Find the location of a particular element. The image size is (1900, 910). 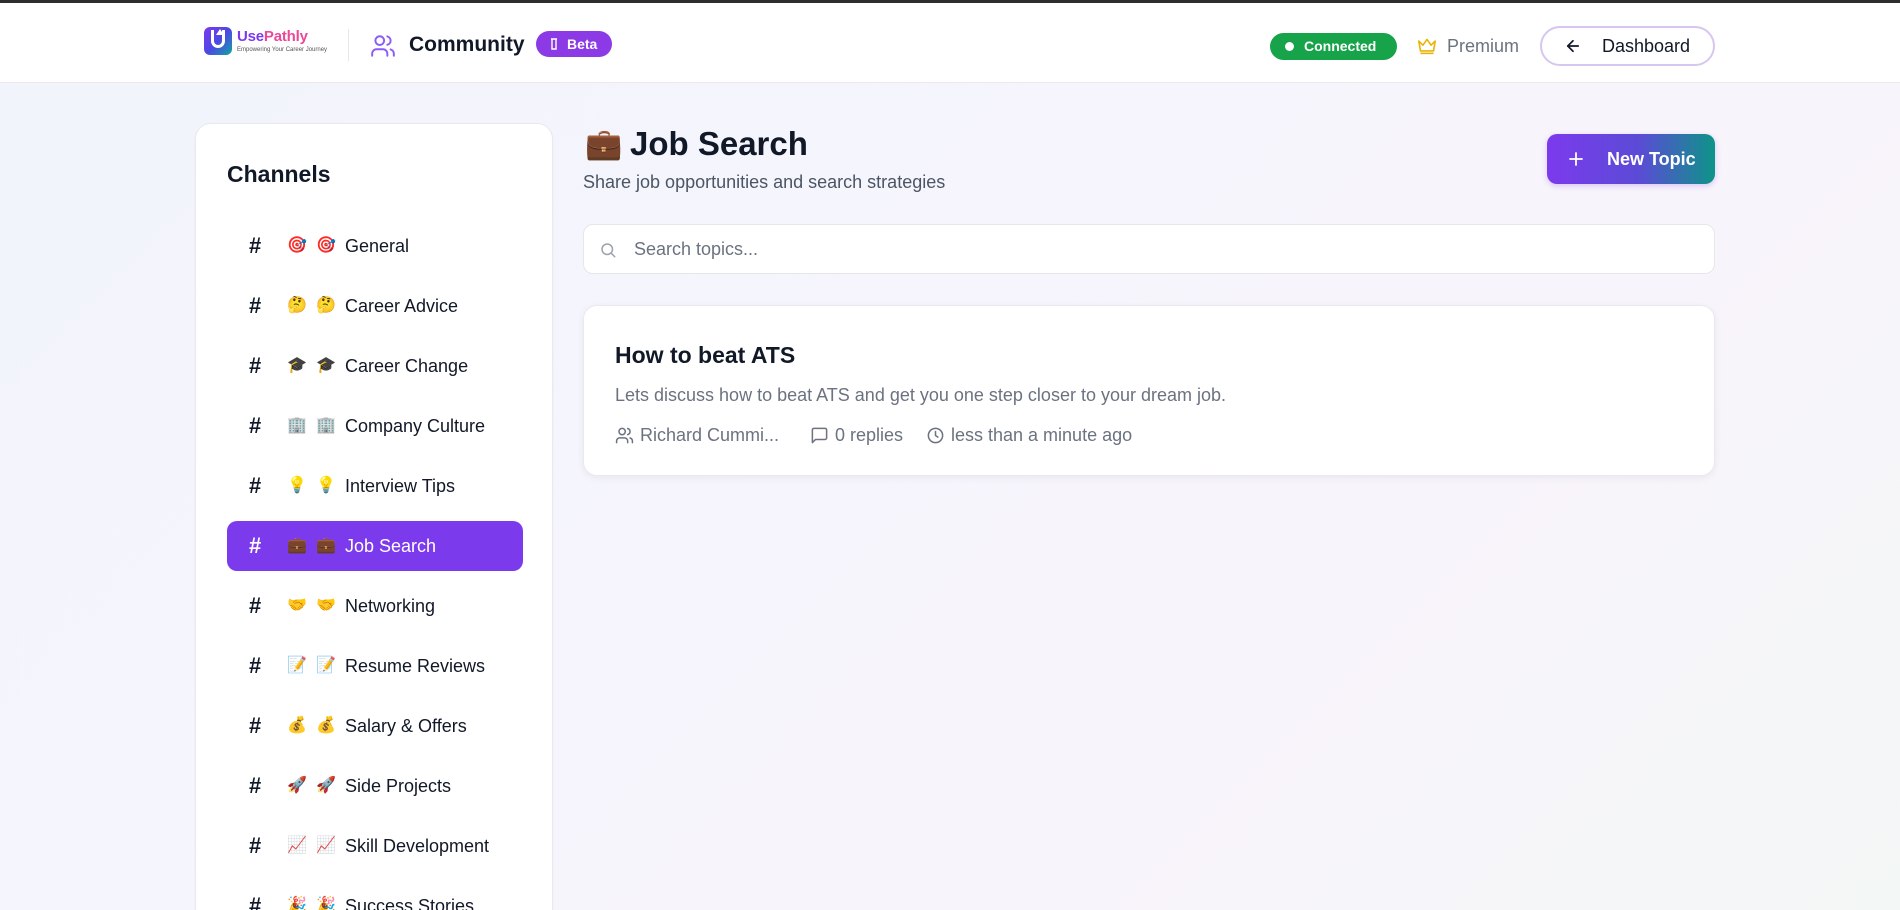

page-section-title: Community is located at coordinates (467, 44).